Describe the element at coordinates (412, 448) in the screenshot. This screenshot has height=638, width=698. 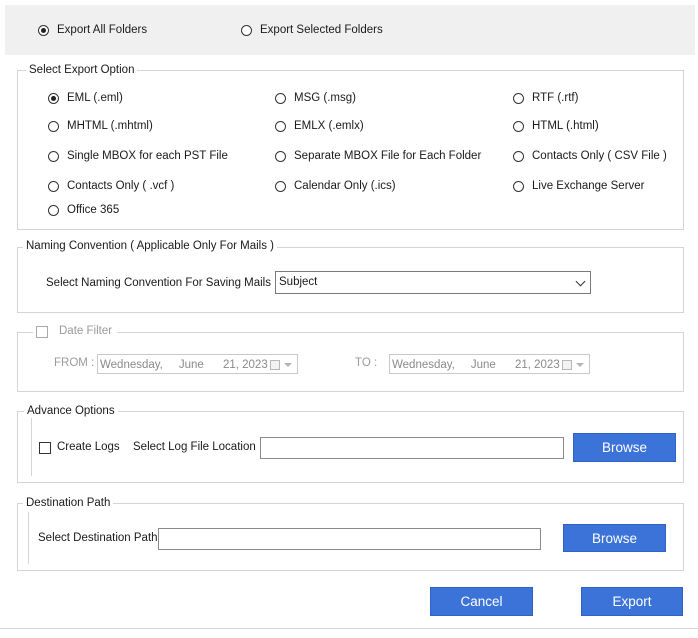
I see `log-location-input` at that location.